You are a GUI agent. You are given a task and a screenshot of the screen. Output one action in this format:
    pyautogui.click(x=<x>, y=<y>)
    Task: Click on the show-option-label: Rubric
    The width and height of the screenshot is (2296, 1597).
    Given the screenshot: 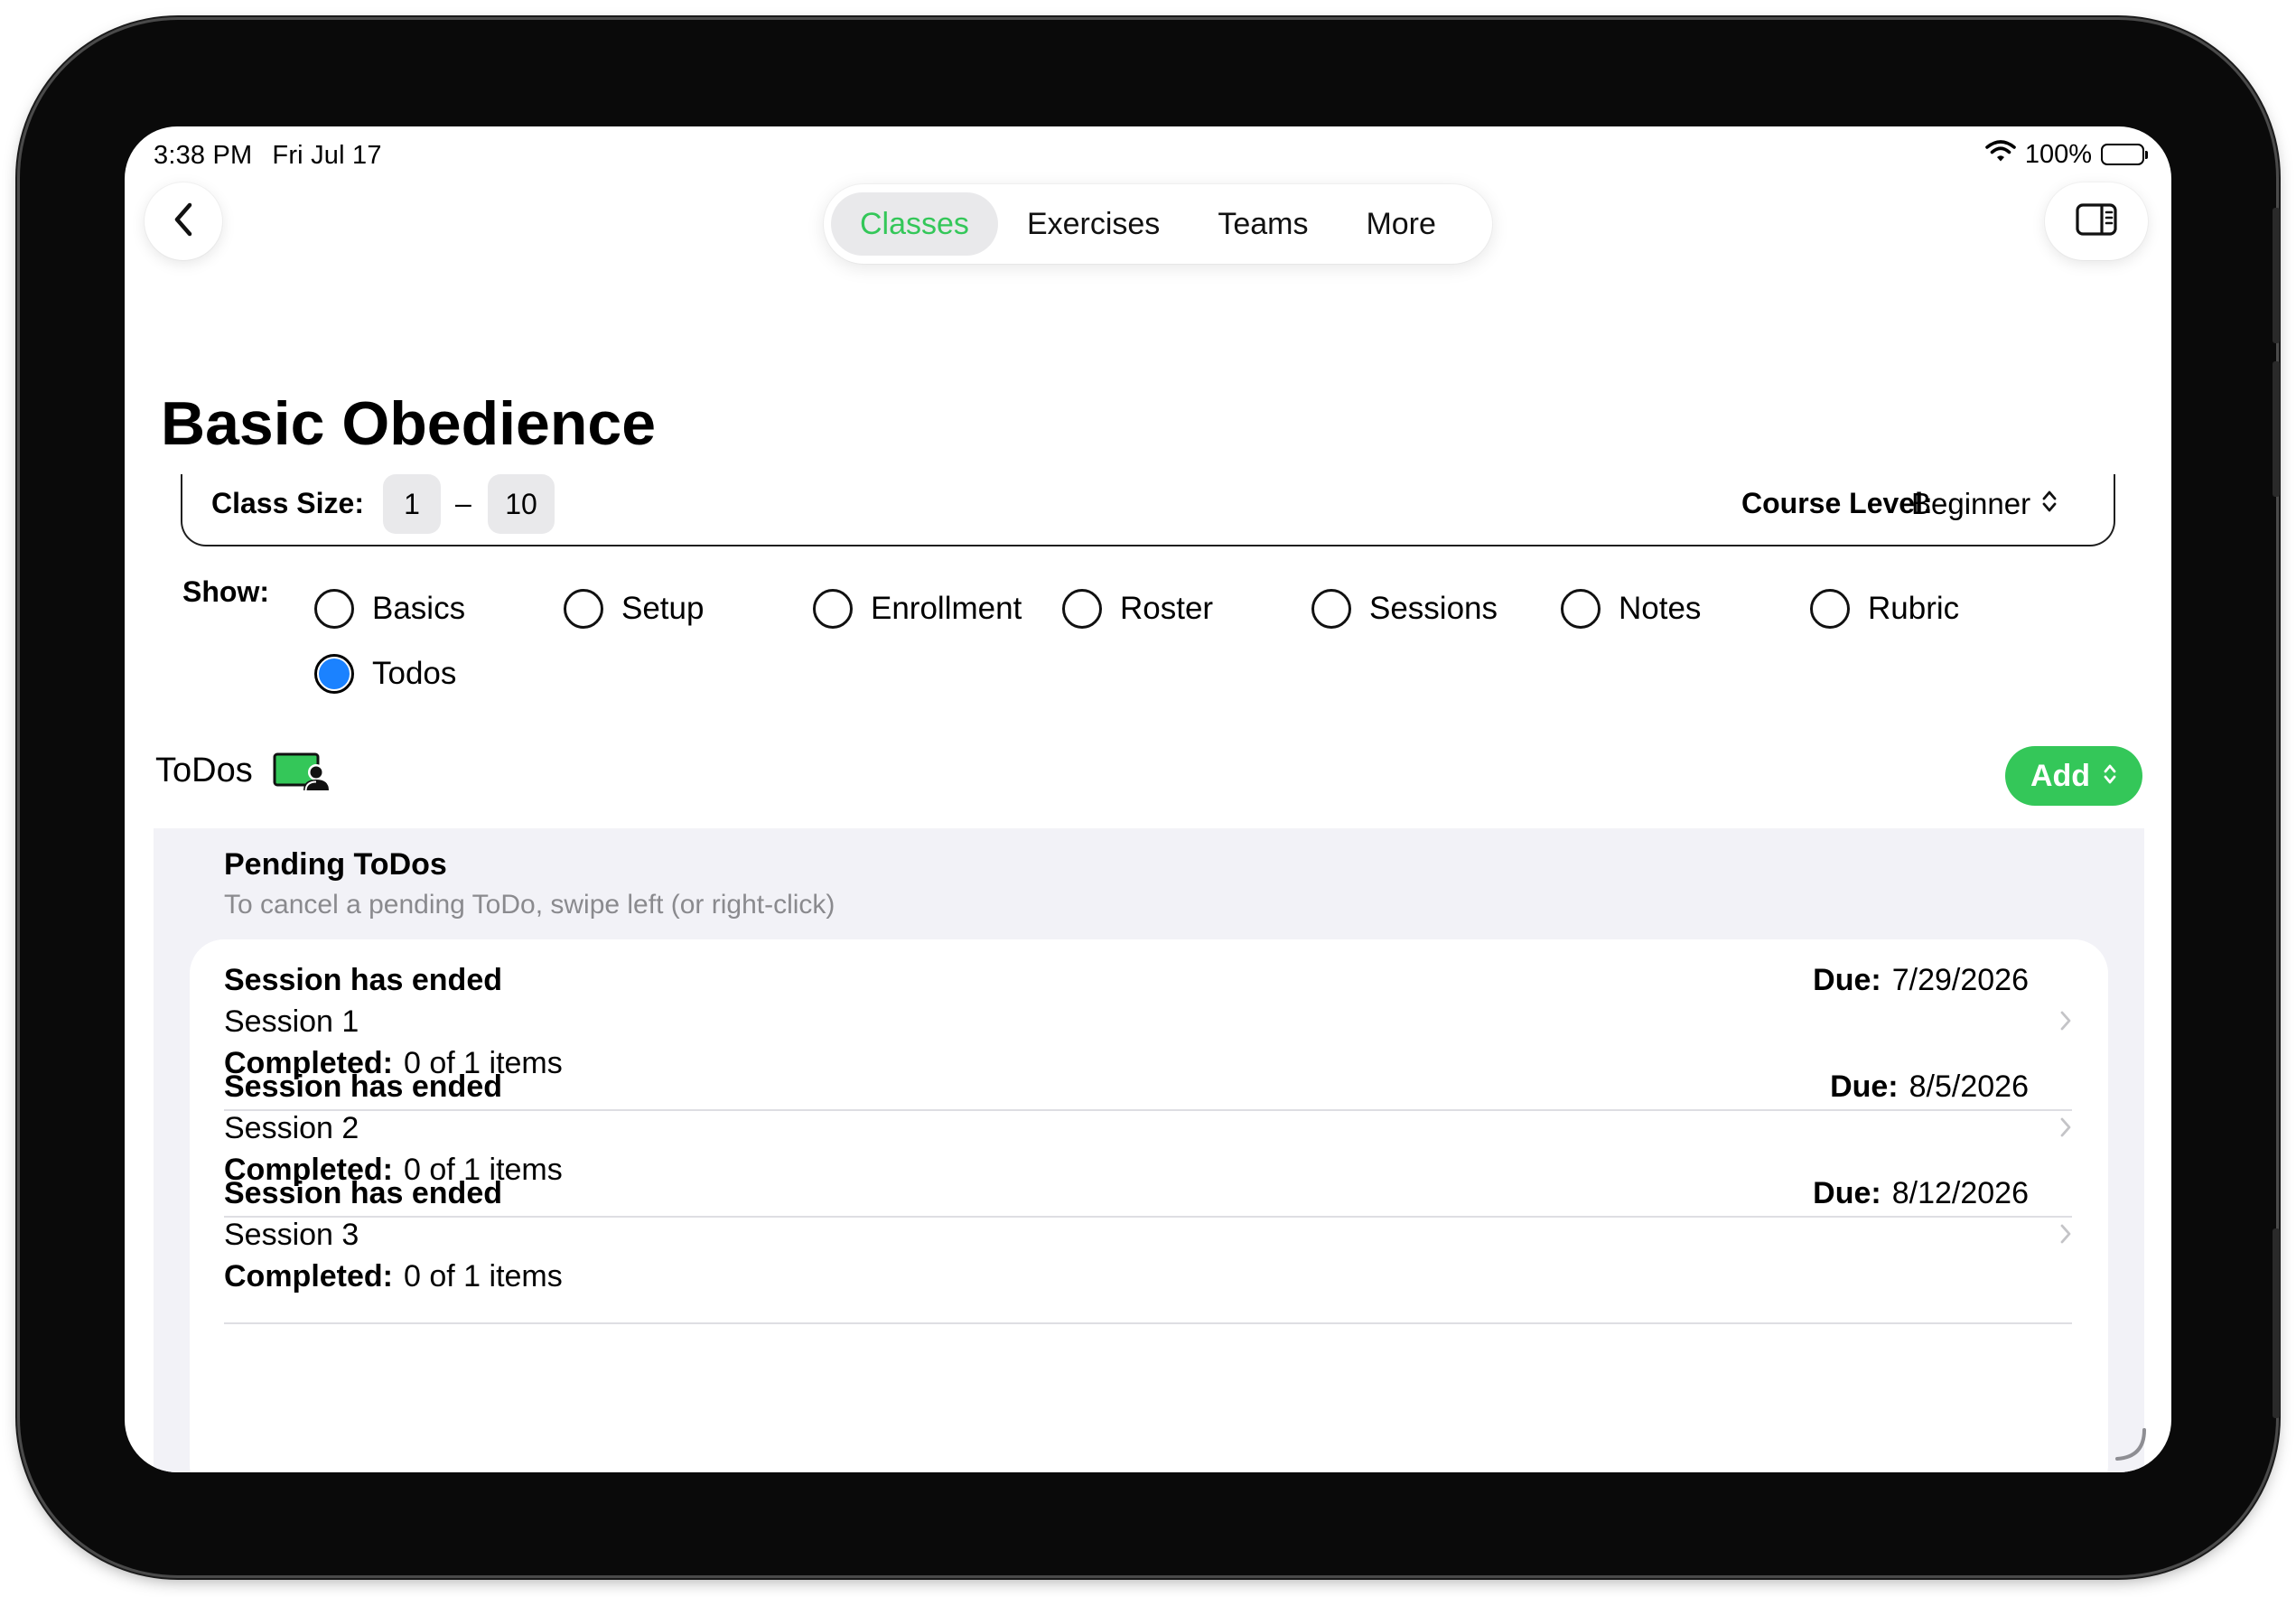 What is the action you would take?
    pyautogui.click(x=1914, y=609)
    